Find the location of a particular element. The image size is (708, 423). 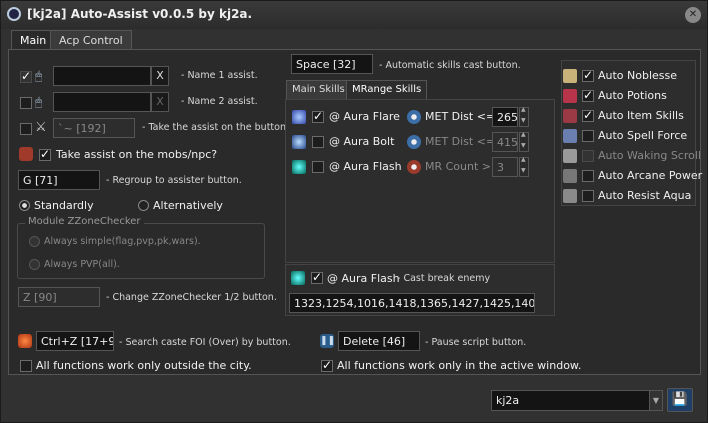

name1-clear-button: X is located at coordinates (160, 76).